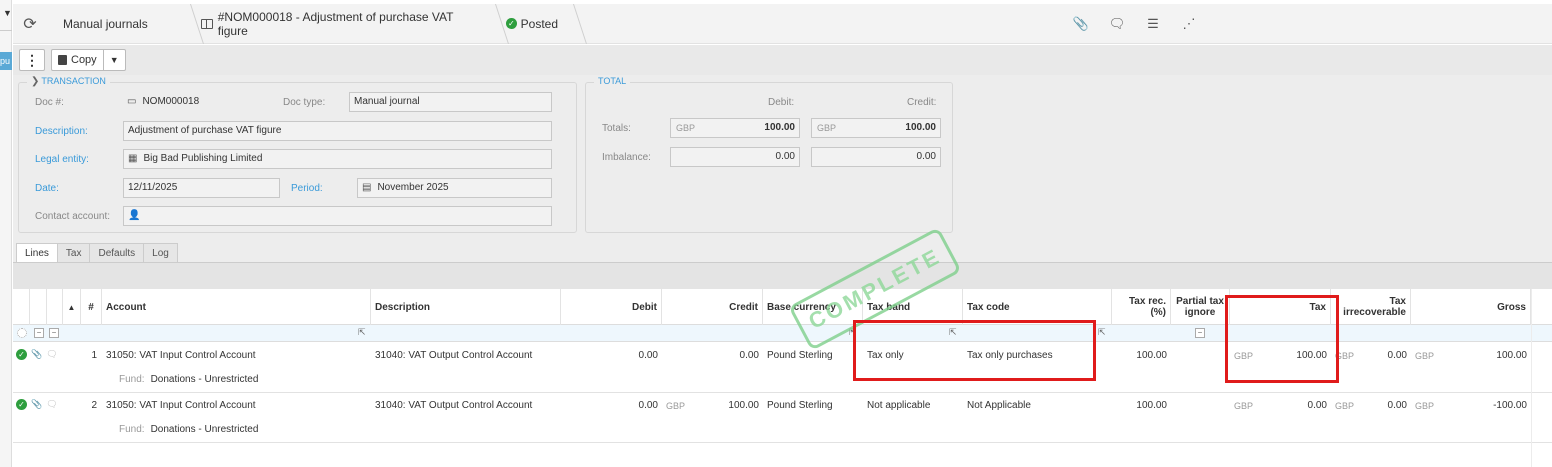 This screenshot has width=1552, height=467. I want to click on period-label: Period:, so click(307, 188).